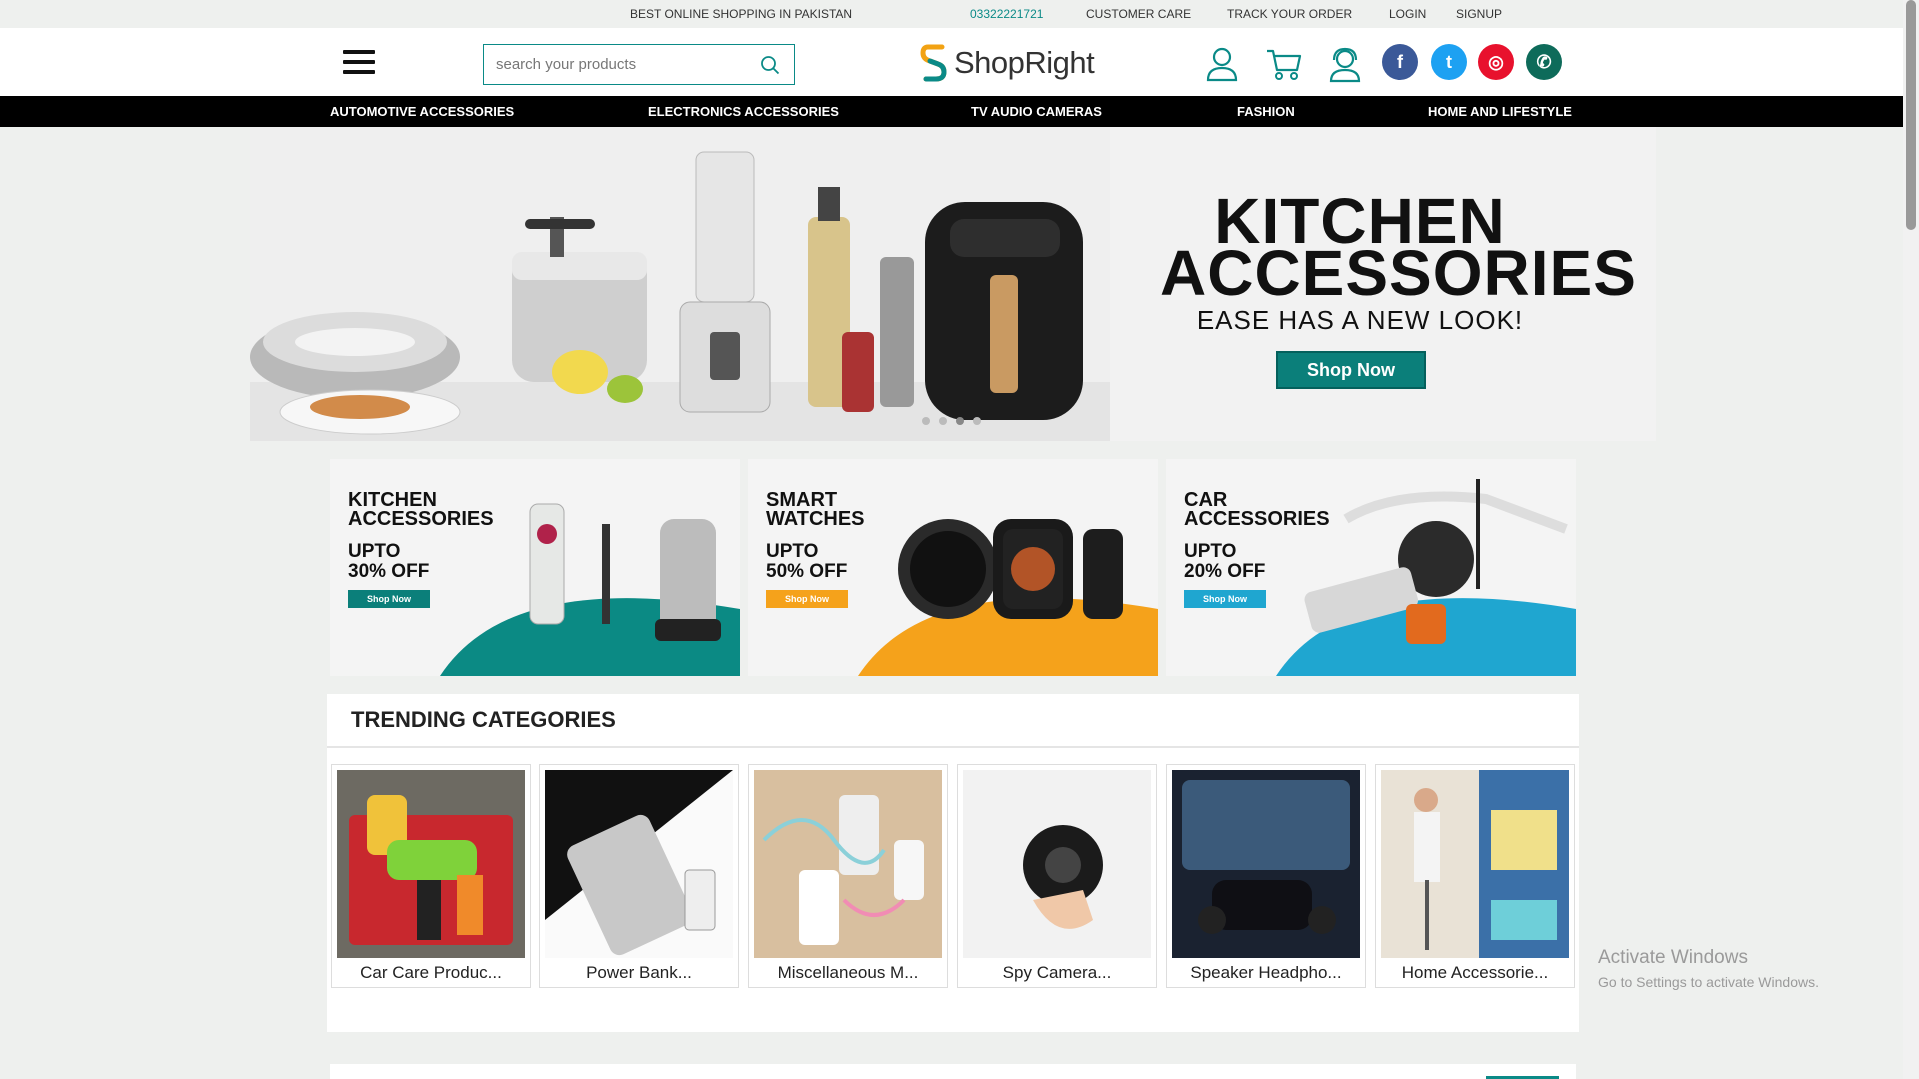 The height and width of the screenshot is (1079, 1919). What do you see at coordinates (535, 567) in the screenshot?
I see `promo-kitchen: KITCHEN ACCESSORIES UPTO 30% OFF Shop Now` at bounding box center [535, 567].